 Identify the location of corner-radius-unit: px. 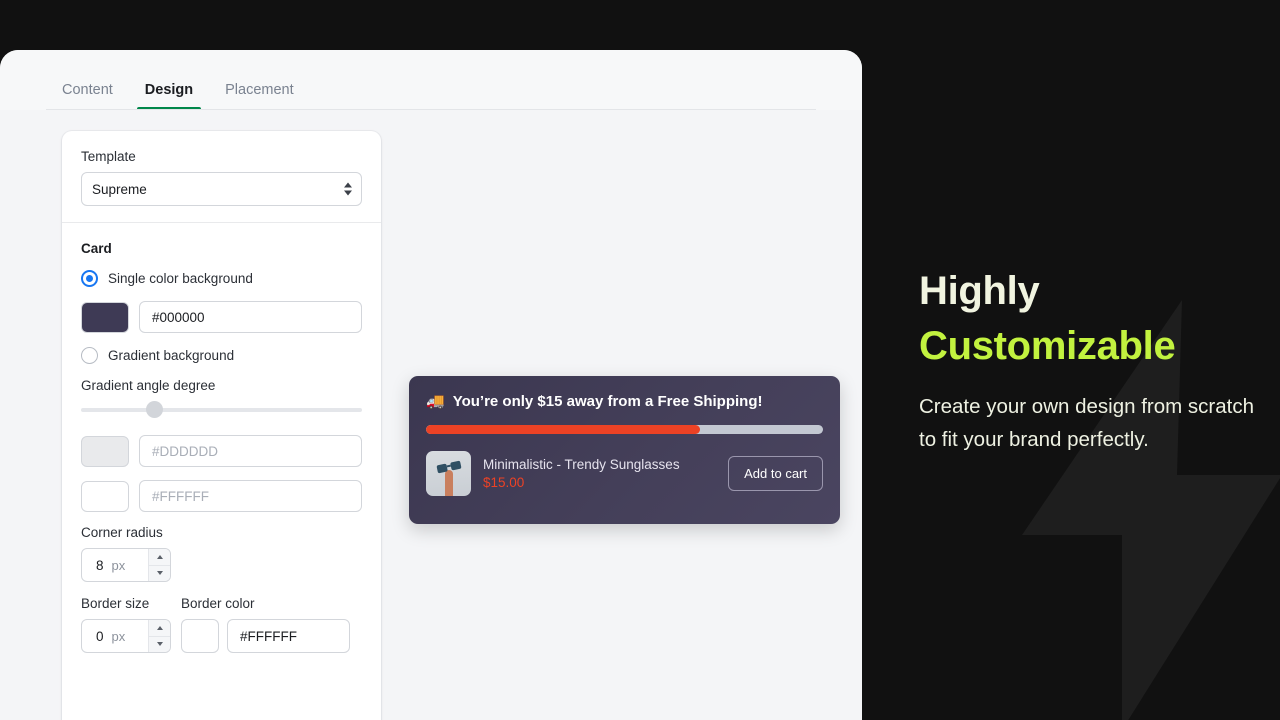
(118, 565).